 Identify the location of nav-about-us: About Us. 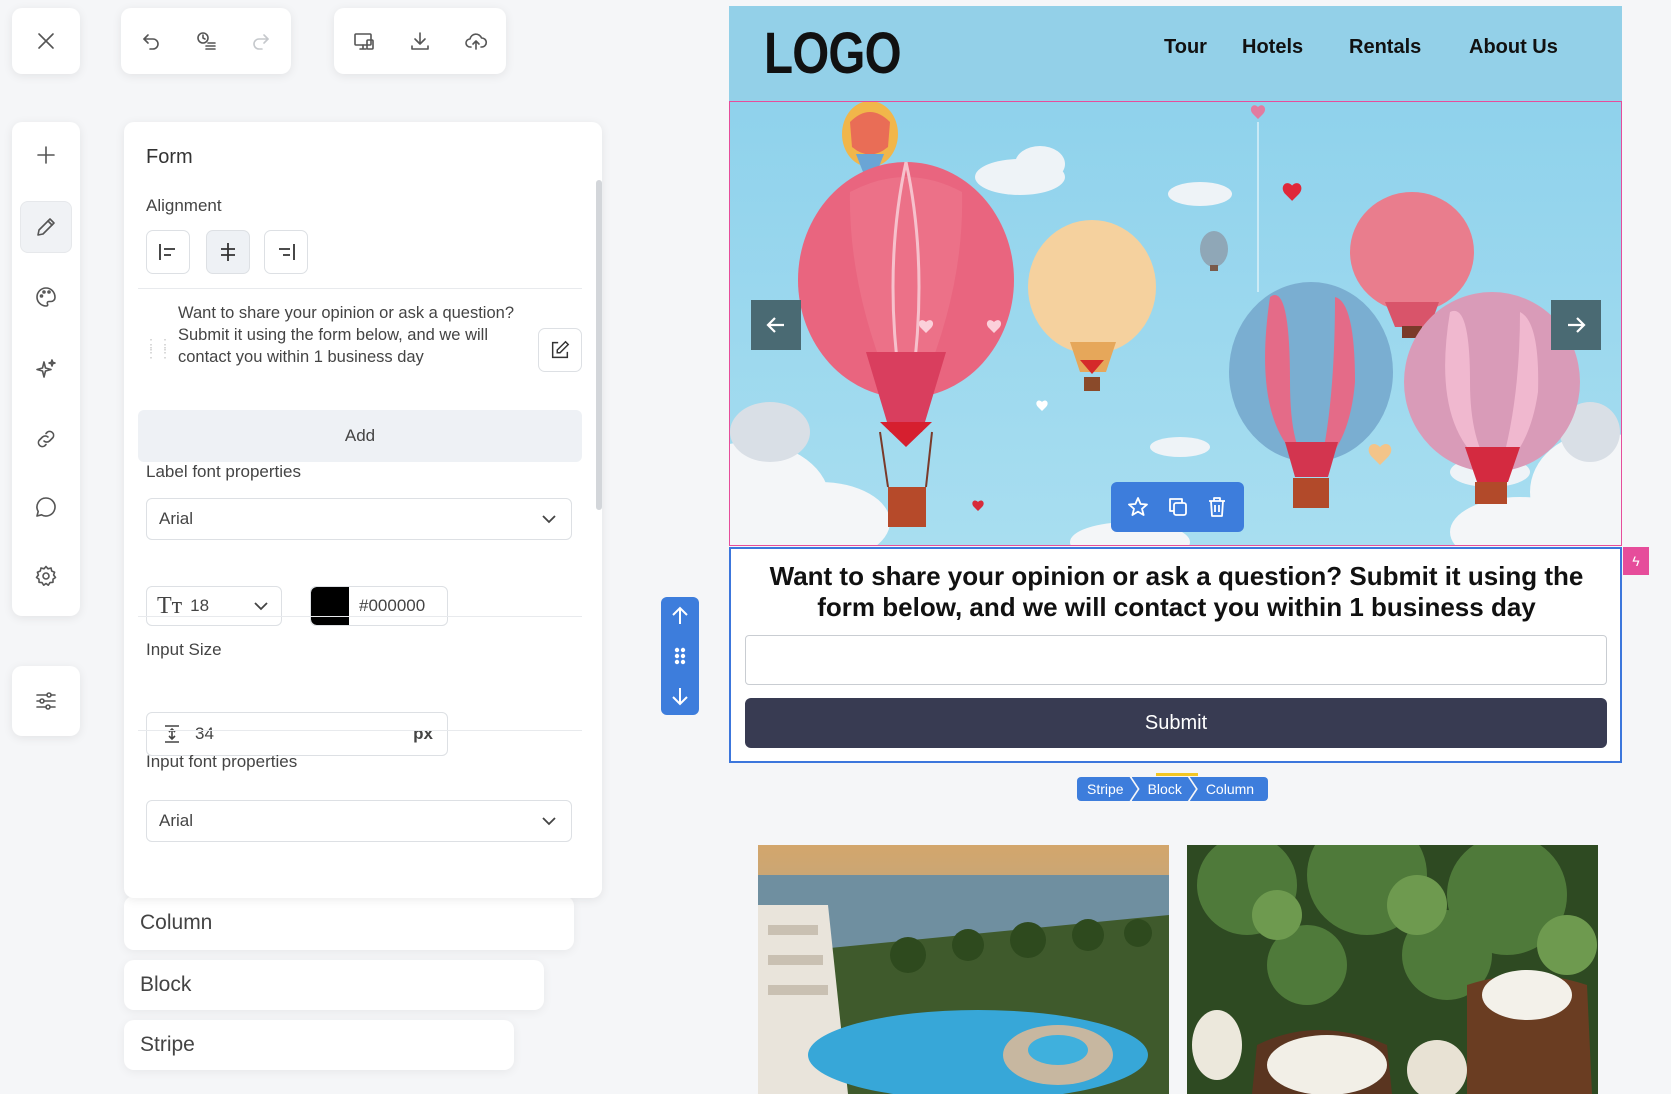
(1513, 47).